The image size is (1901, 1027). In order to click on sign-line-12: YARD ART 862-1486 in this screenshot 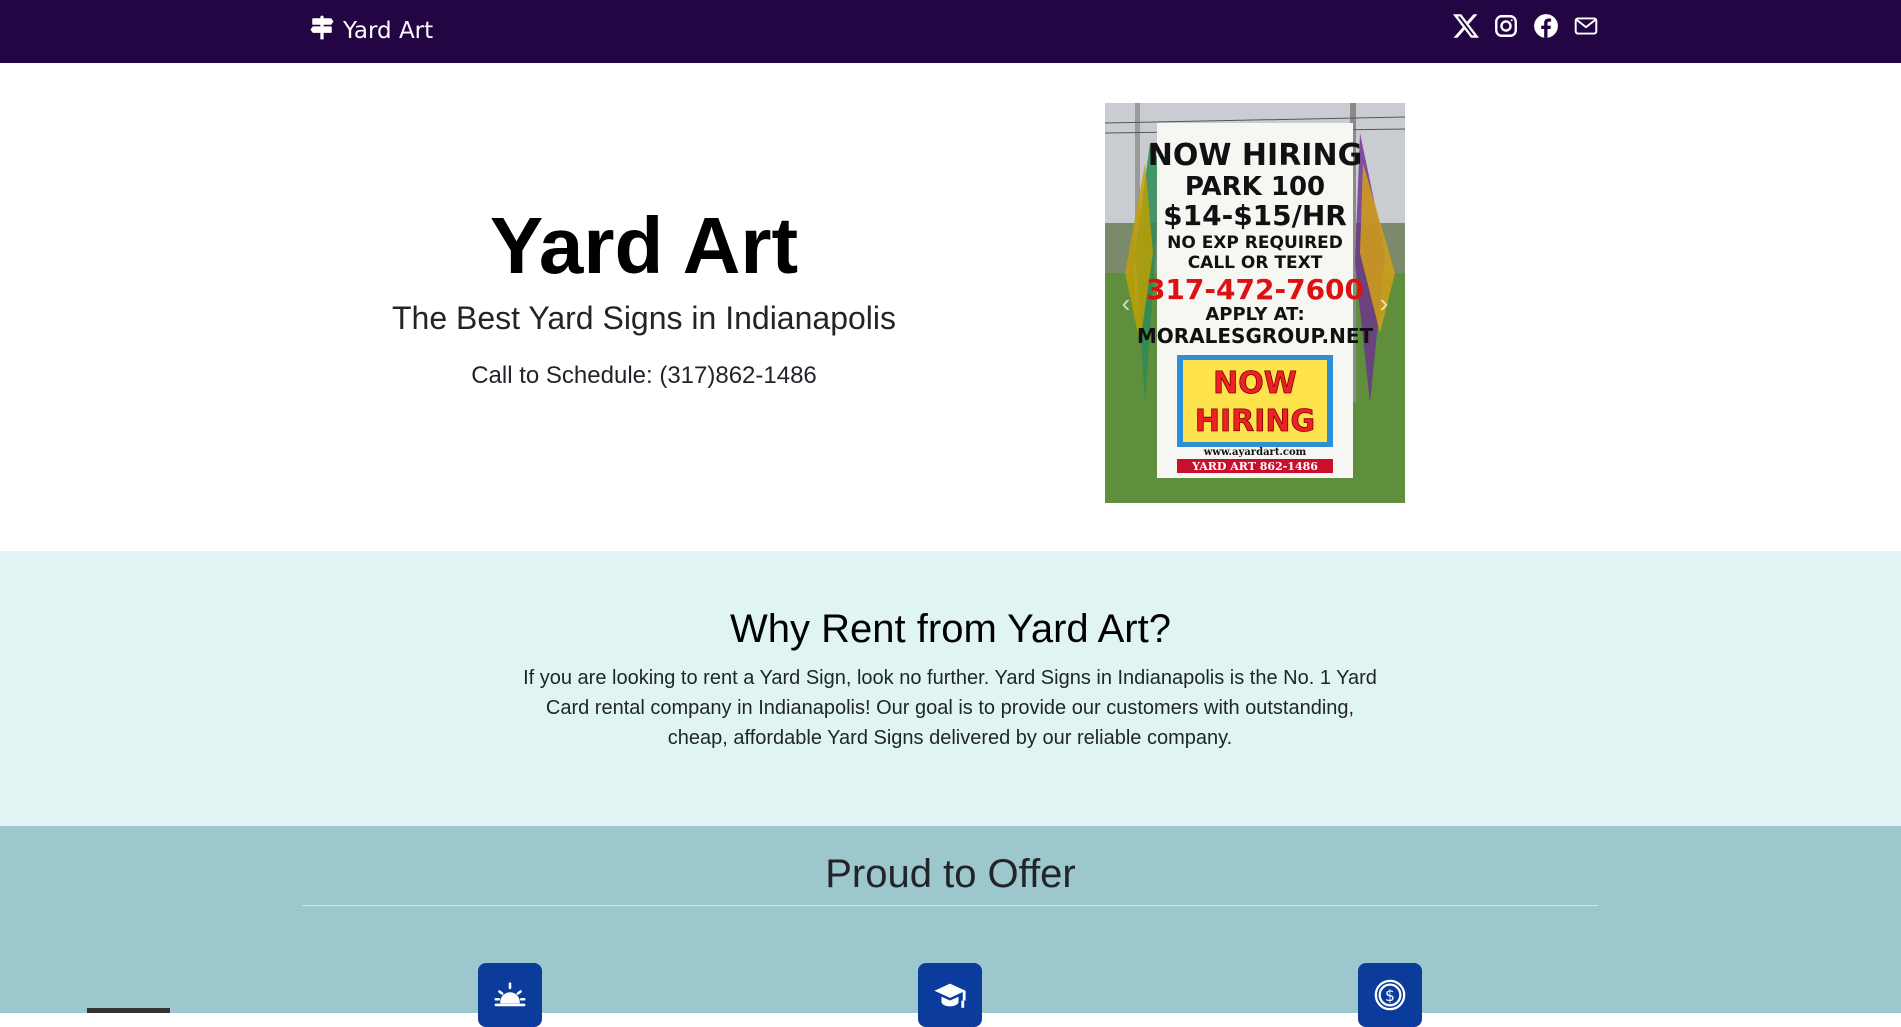, I will do `click(1254, 466)`.